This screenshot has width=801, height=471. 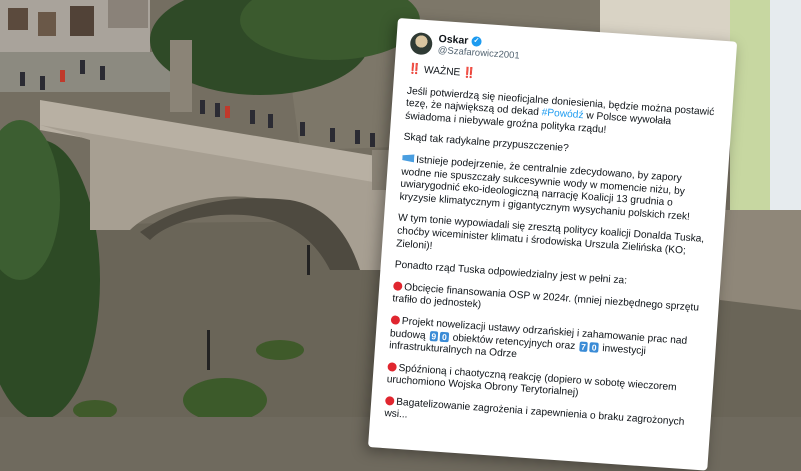 I want to click on megaphone-icon, so click(x=408, y=158).